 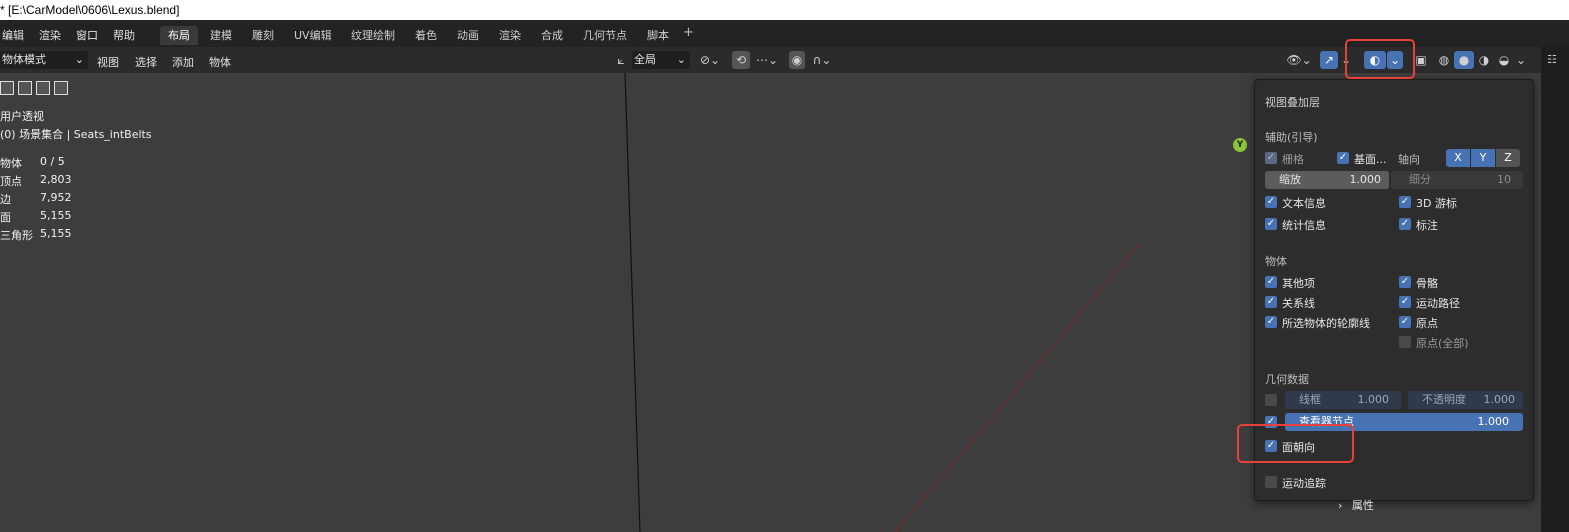 I want to click on motion-paths-checkbox: ✓, so click(x=1405, y=302).